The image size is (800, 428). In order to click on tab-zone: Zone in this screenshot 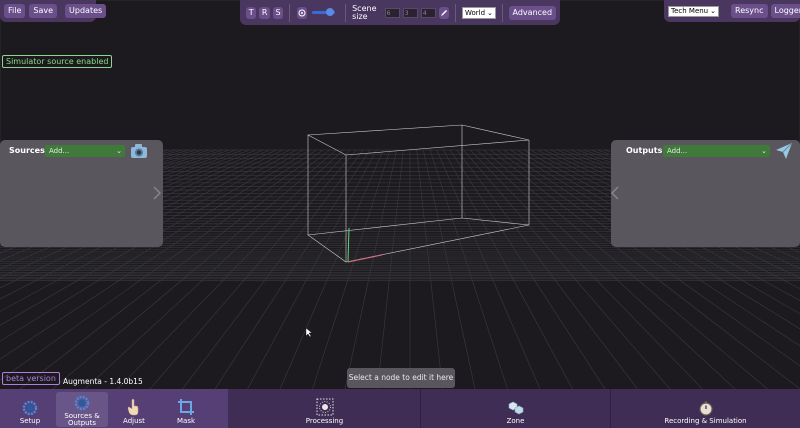, I will do `click(515, 408)`.